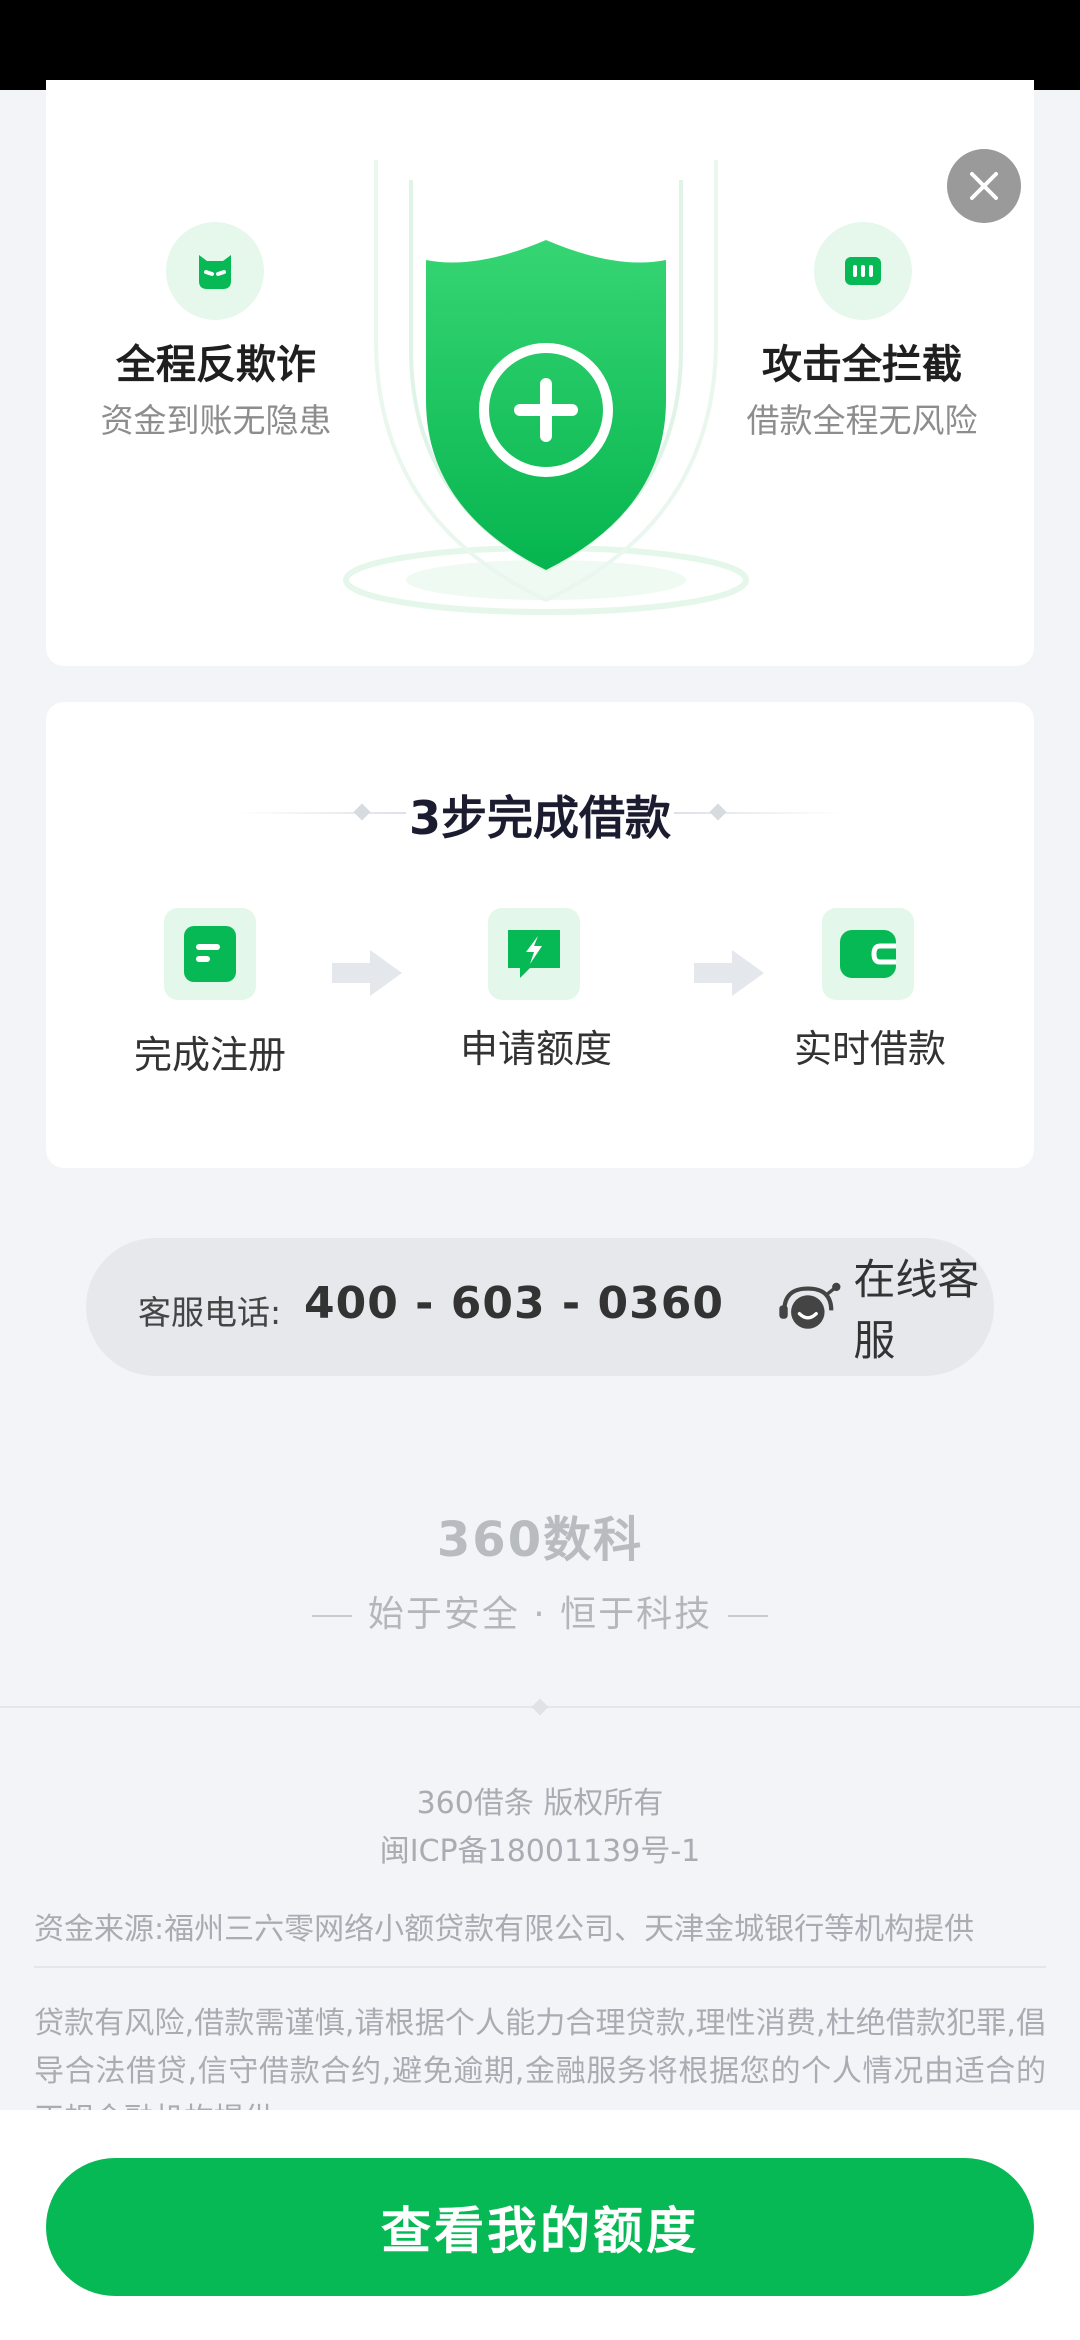 Image resolution: width=1080 pixels, height=2340 pixels. What do you see at coordinates (210, 954) in the screenshot?
I see `register-doc-icon` at bounding box center [210, 954].